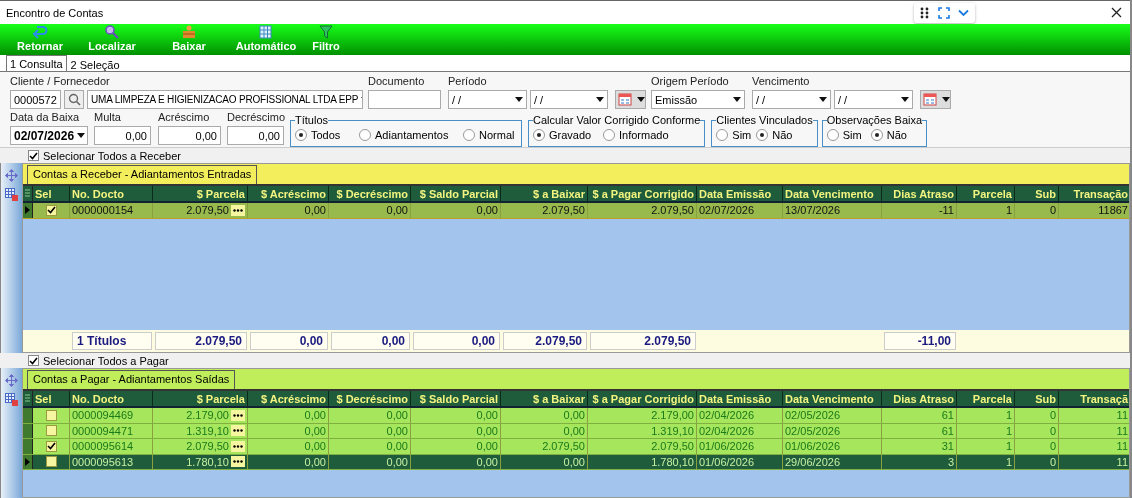 This screenshot has width=1132, height=498. I want to click on close-icon, so click(1116, 12).